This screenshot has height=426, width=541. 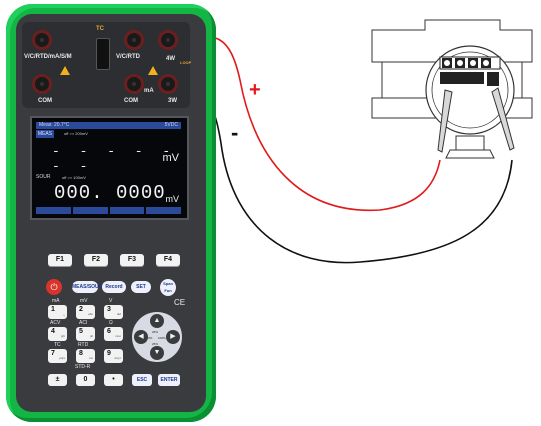 I want to click on key-4-digit: 4, so click(x=53, y=331).